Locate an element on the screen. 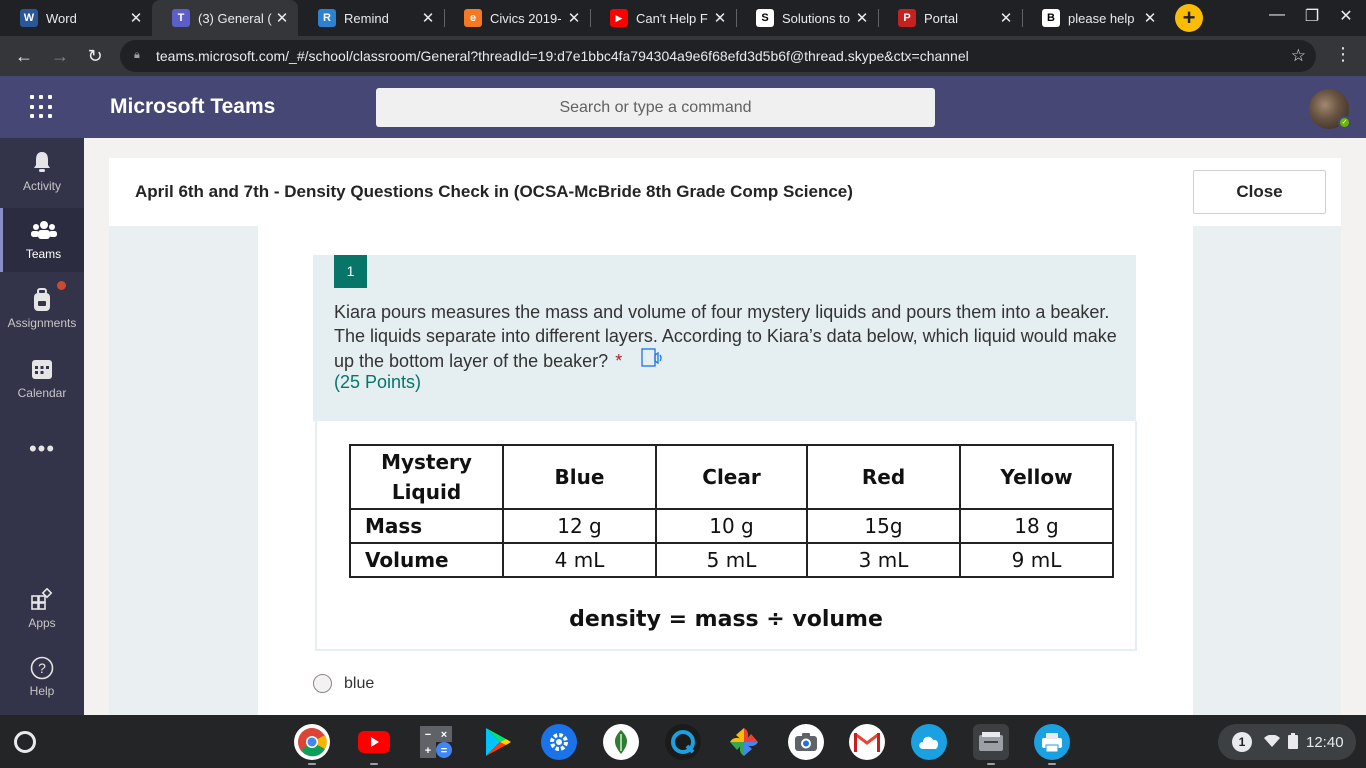  calendar-icon is located at coordinates (42, 372).